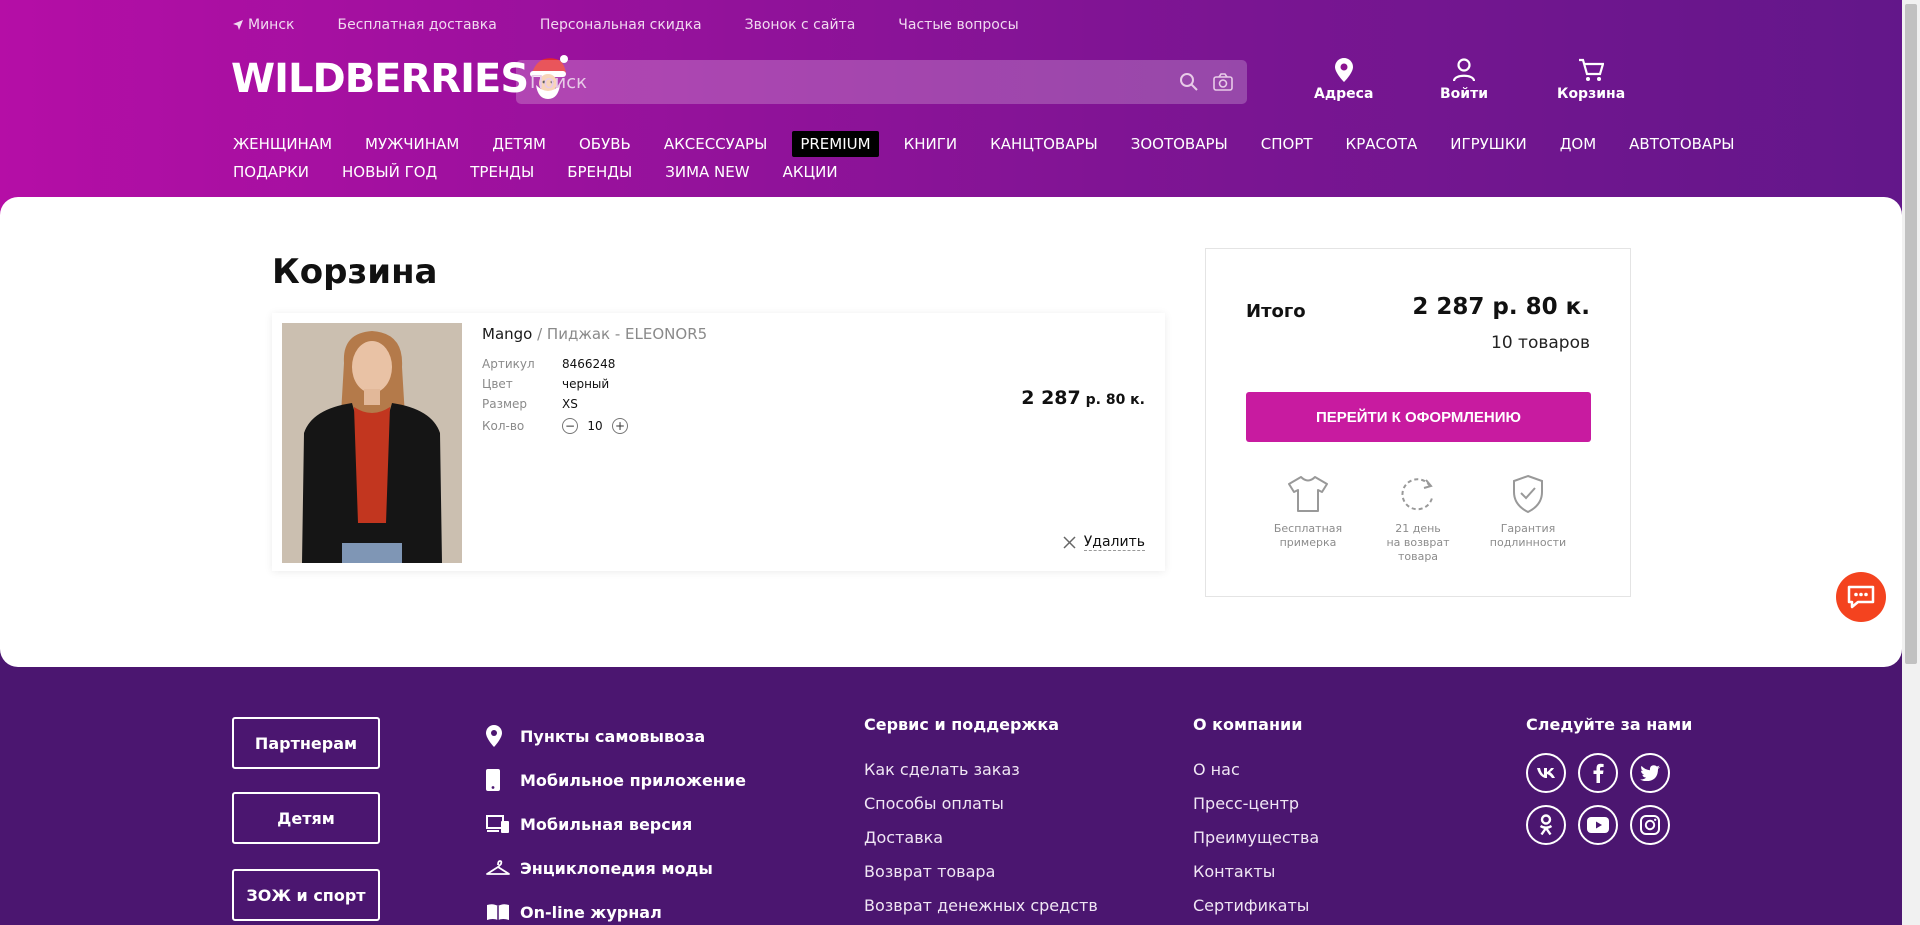 The height and width of the screenshot is (925, 1920). What do you see at coordinates (620, 426) in the screenshot?
I see `increase-quantity-button: +` at bounding box center [620, 426].